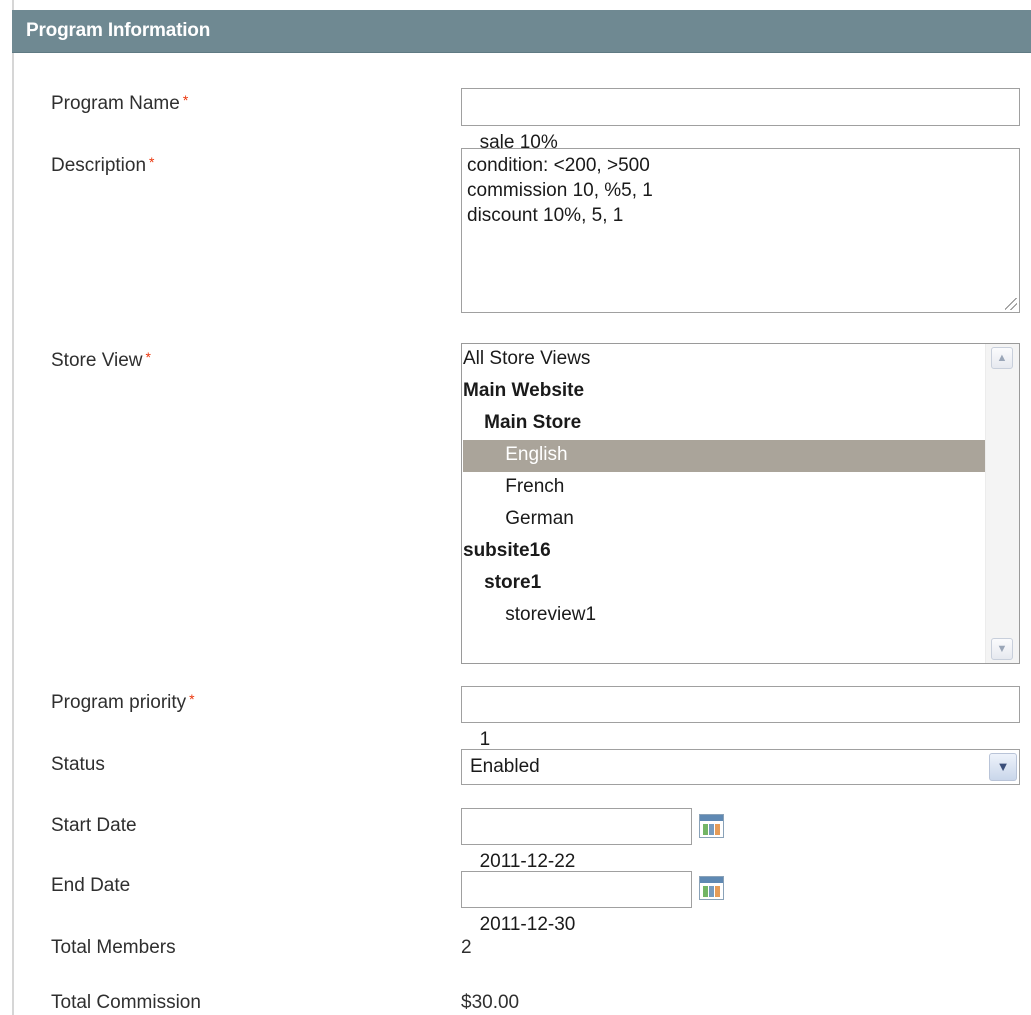 This screenshot has width=1031, height=1015. I want to click on store-view-option: subsite16, so click(725, 552).